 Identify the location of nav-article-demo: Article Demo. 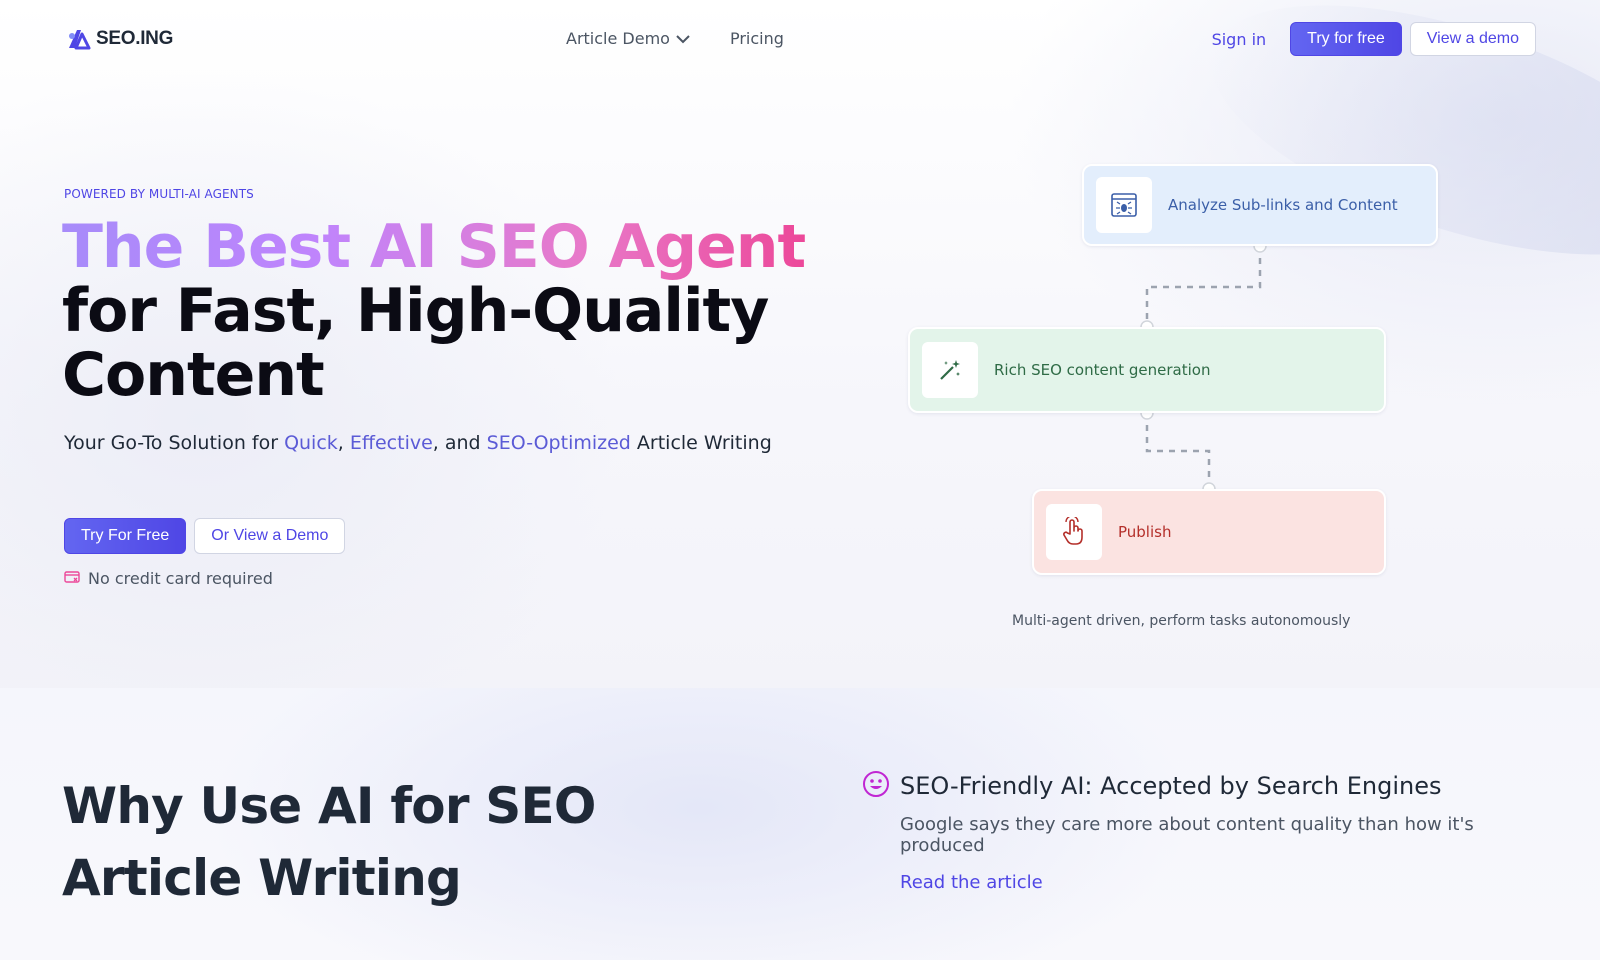
(628, 38).